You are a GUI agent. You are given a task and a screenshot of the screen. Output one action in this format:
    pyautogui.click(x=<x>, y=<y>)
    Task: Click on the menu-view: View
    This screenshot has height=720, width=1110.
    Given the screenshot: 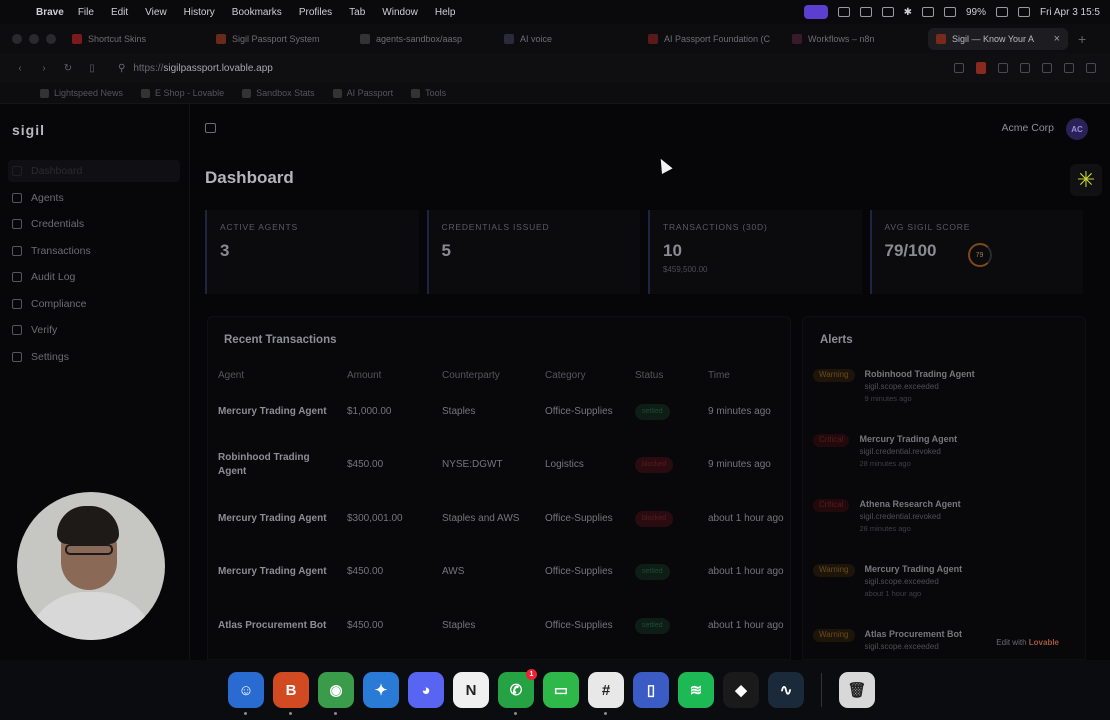 What is the action you would take?
    pyautogui.click(x=156, y=12)
    